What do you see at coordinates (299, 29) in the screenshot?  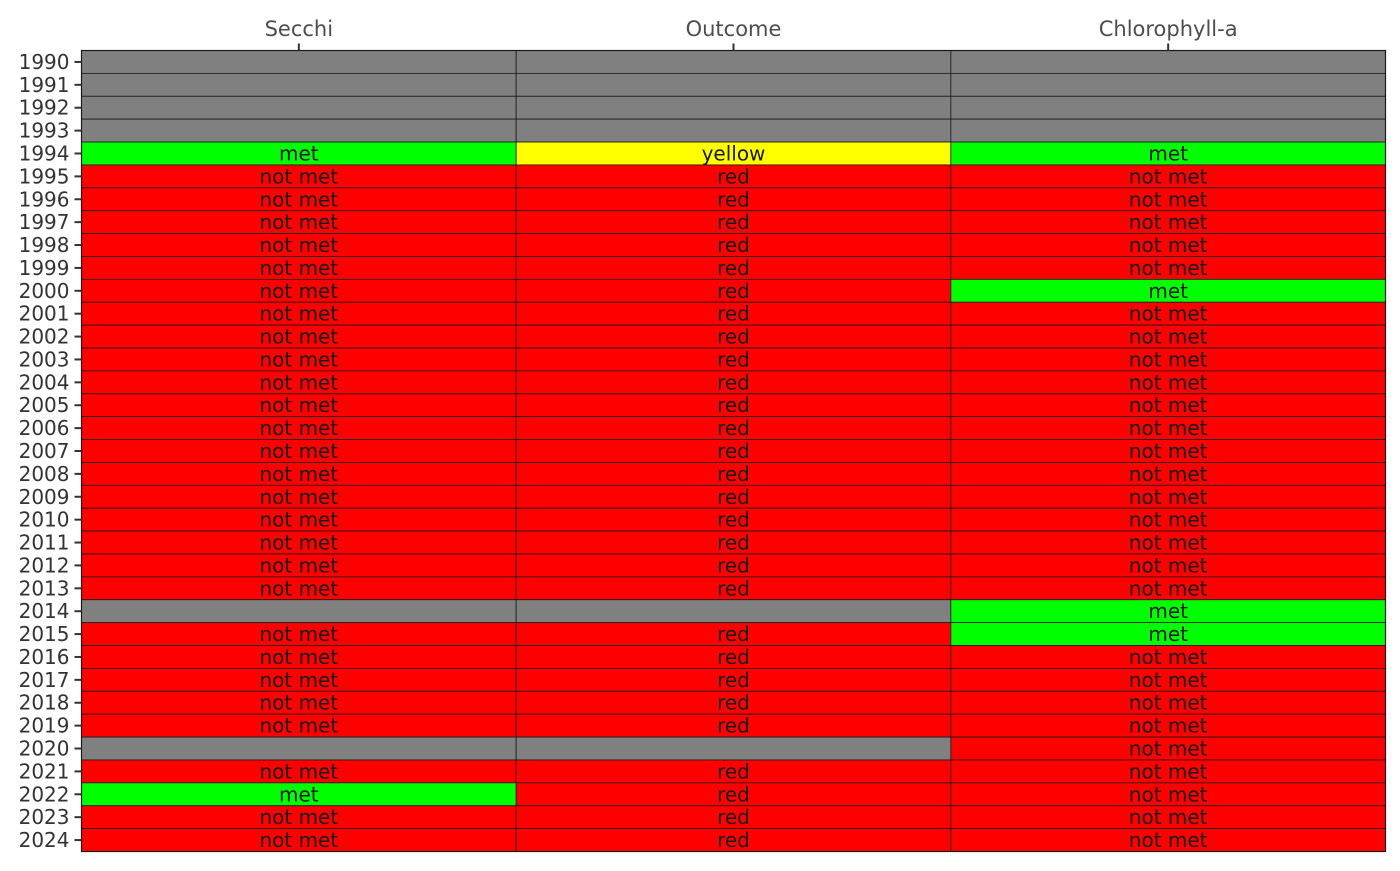 I see `column-header-0: Secchi` at bounding box center [299, 29].